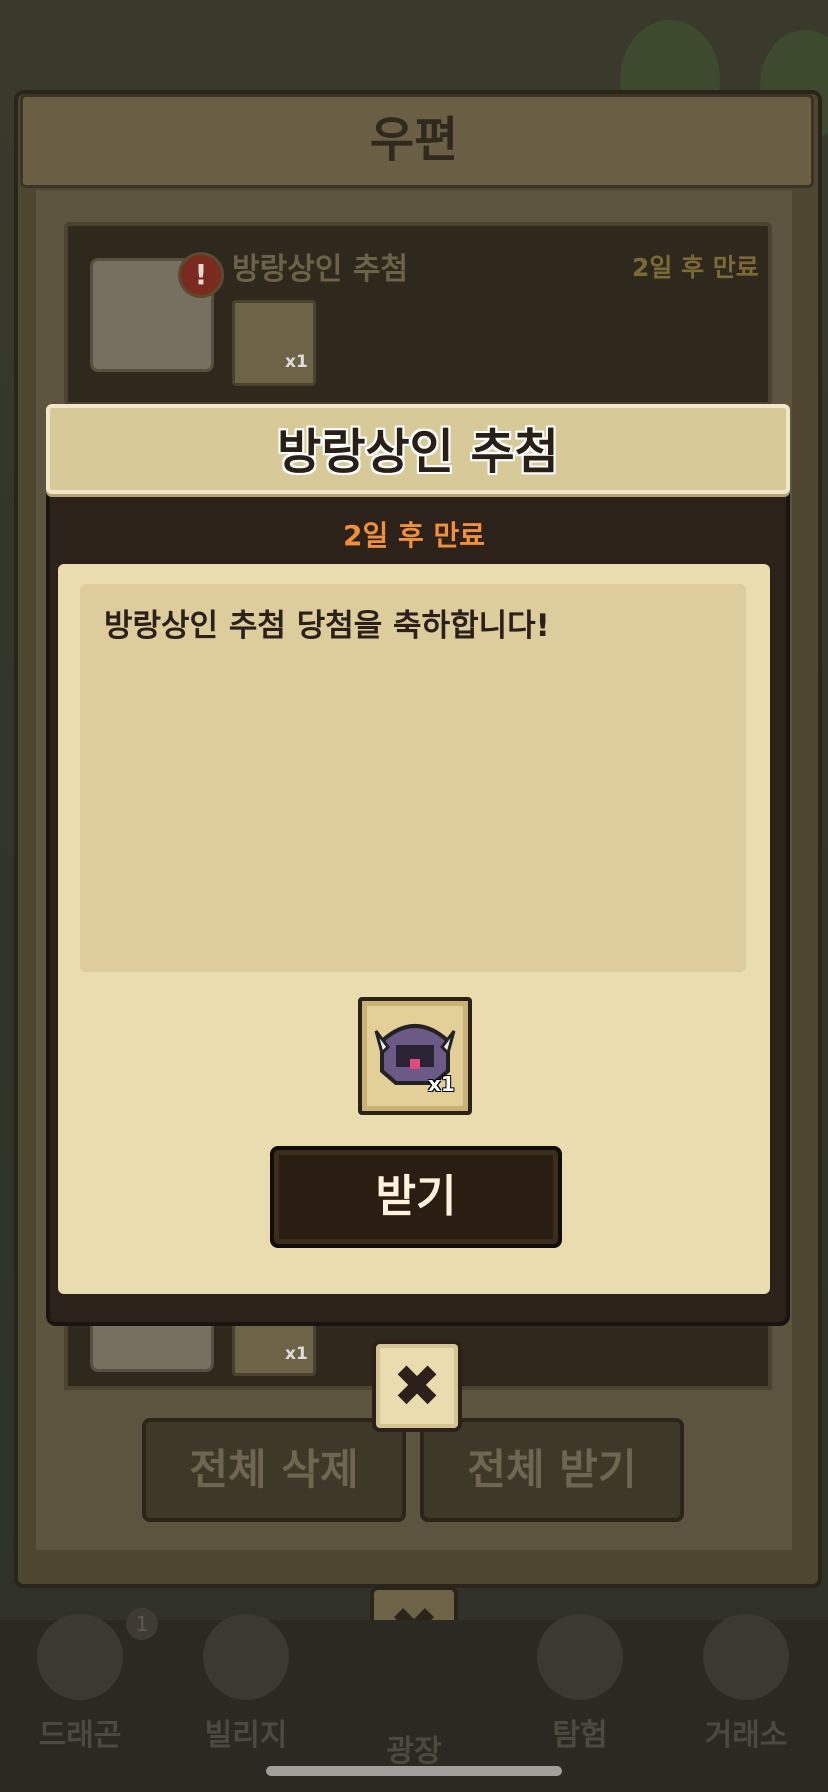  I want to click on helmet-icon, so click(274, 343).